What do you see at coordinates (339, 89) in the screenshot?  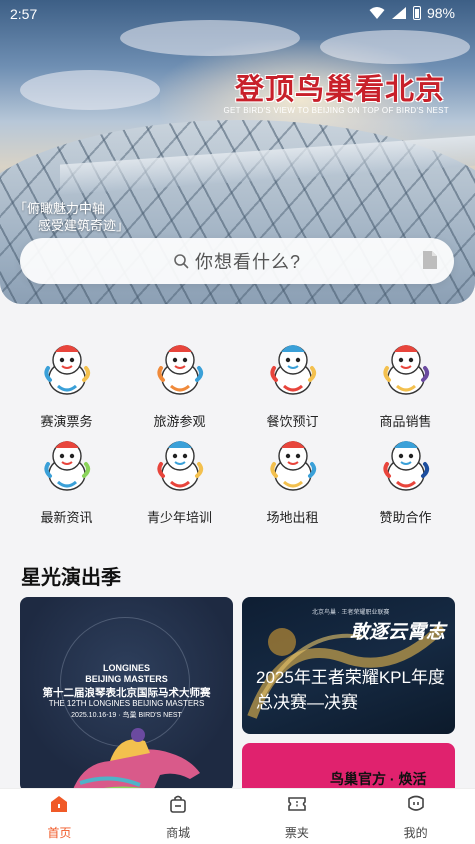 I see `hero-title: 登顶鸟巢看北京` at bounding box center [339, 89].